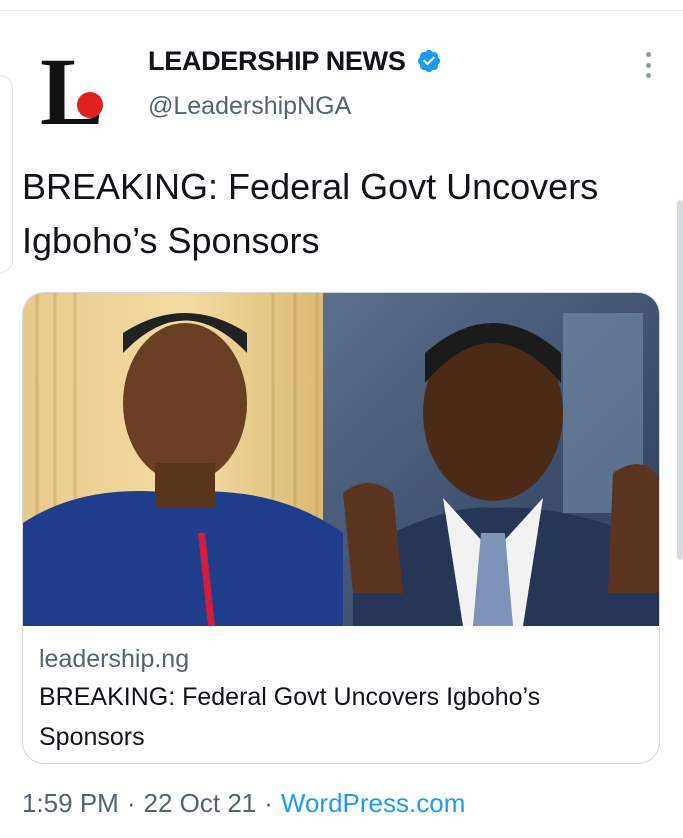 This screenshot has width=683, height=838. Describe the element at coordinates (200, 803) in the screenshot. I see `tweet-date: 22 Oct 21` at that location.